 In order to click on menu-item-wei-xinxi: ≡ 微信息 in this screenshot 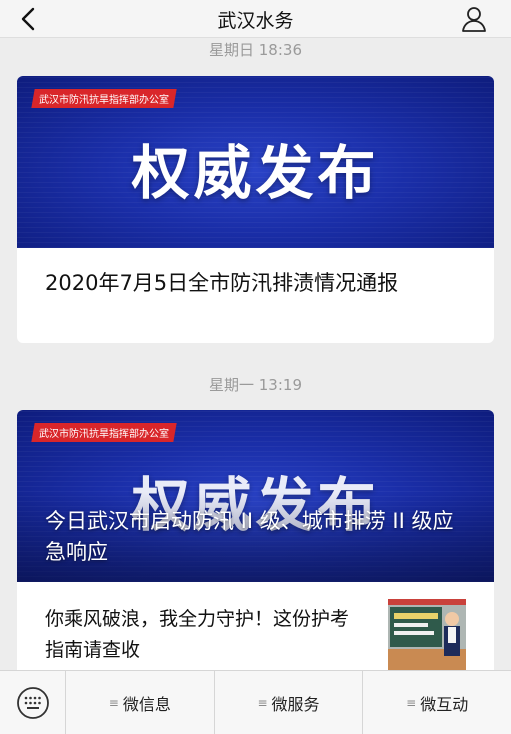, I will do `click(140, 702)`.